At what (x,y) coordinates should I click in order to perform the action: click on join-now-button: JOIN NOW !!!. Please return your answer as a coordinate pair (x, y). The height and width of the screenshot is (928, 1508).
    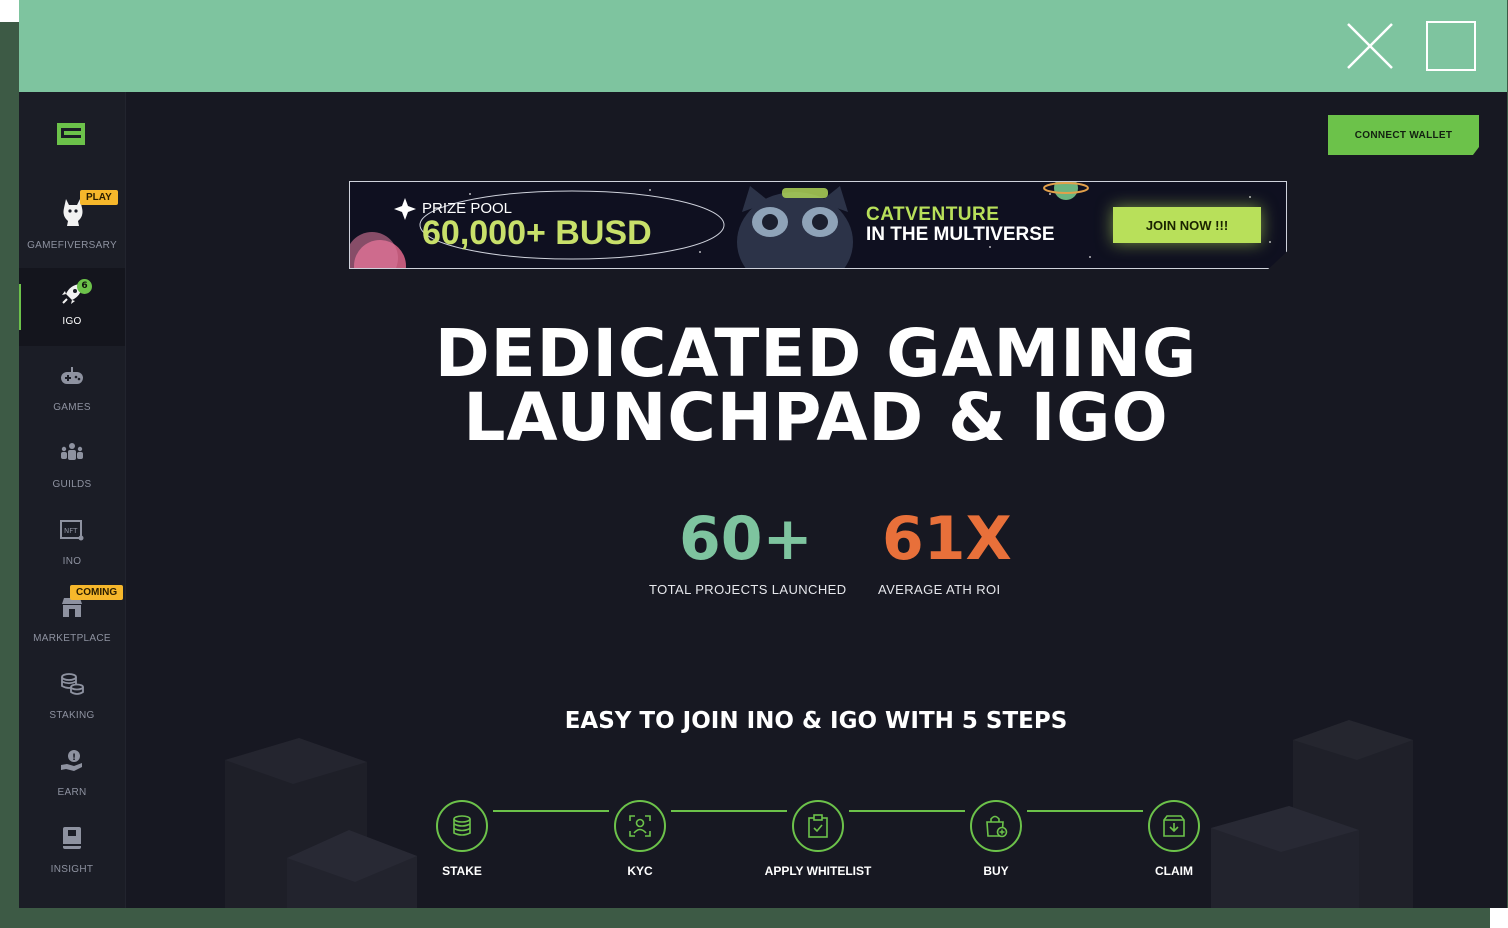
    Looking at the image, I should click on (1187, 225).